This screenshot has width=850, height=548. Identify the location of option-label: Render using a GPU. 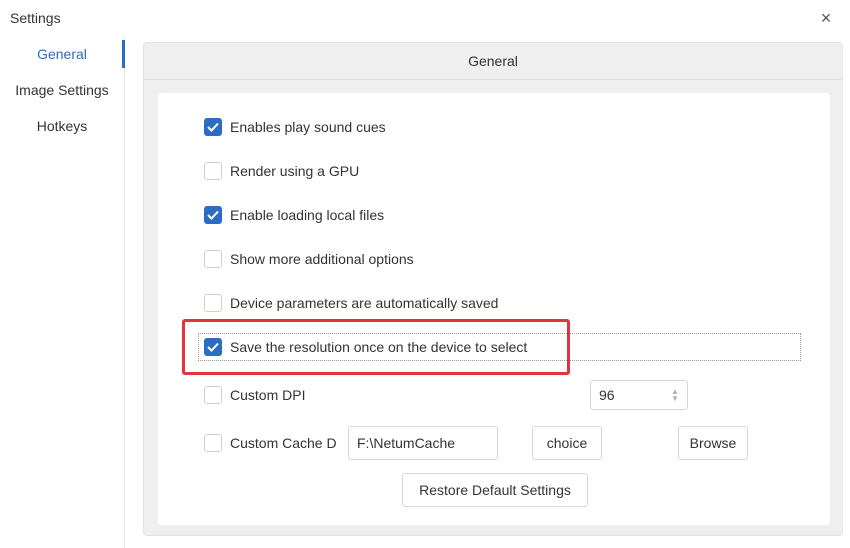
(295, 171).